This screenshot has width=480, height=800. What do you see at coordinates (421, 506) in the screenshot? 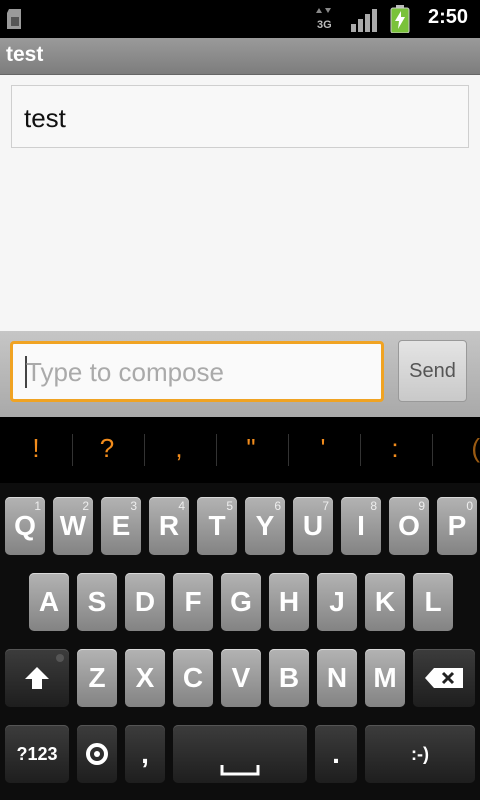
I see `key-number-hint: 9` at bounding box center [421, 506].